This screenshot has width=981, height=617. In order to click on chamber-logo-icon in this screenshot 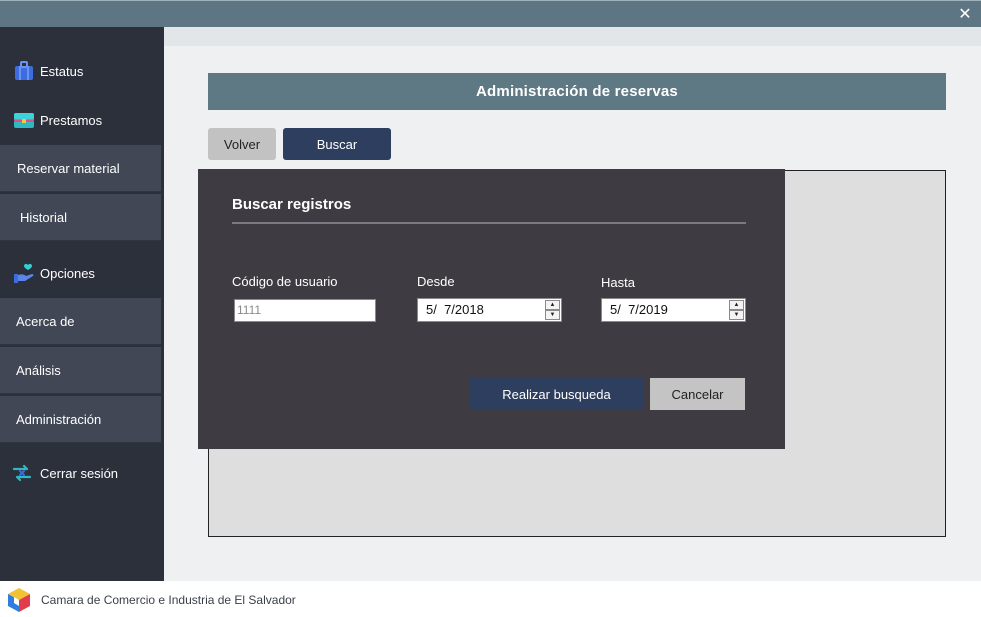, I will do `click(19, 600)`.